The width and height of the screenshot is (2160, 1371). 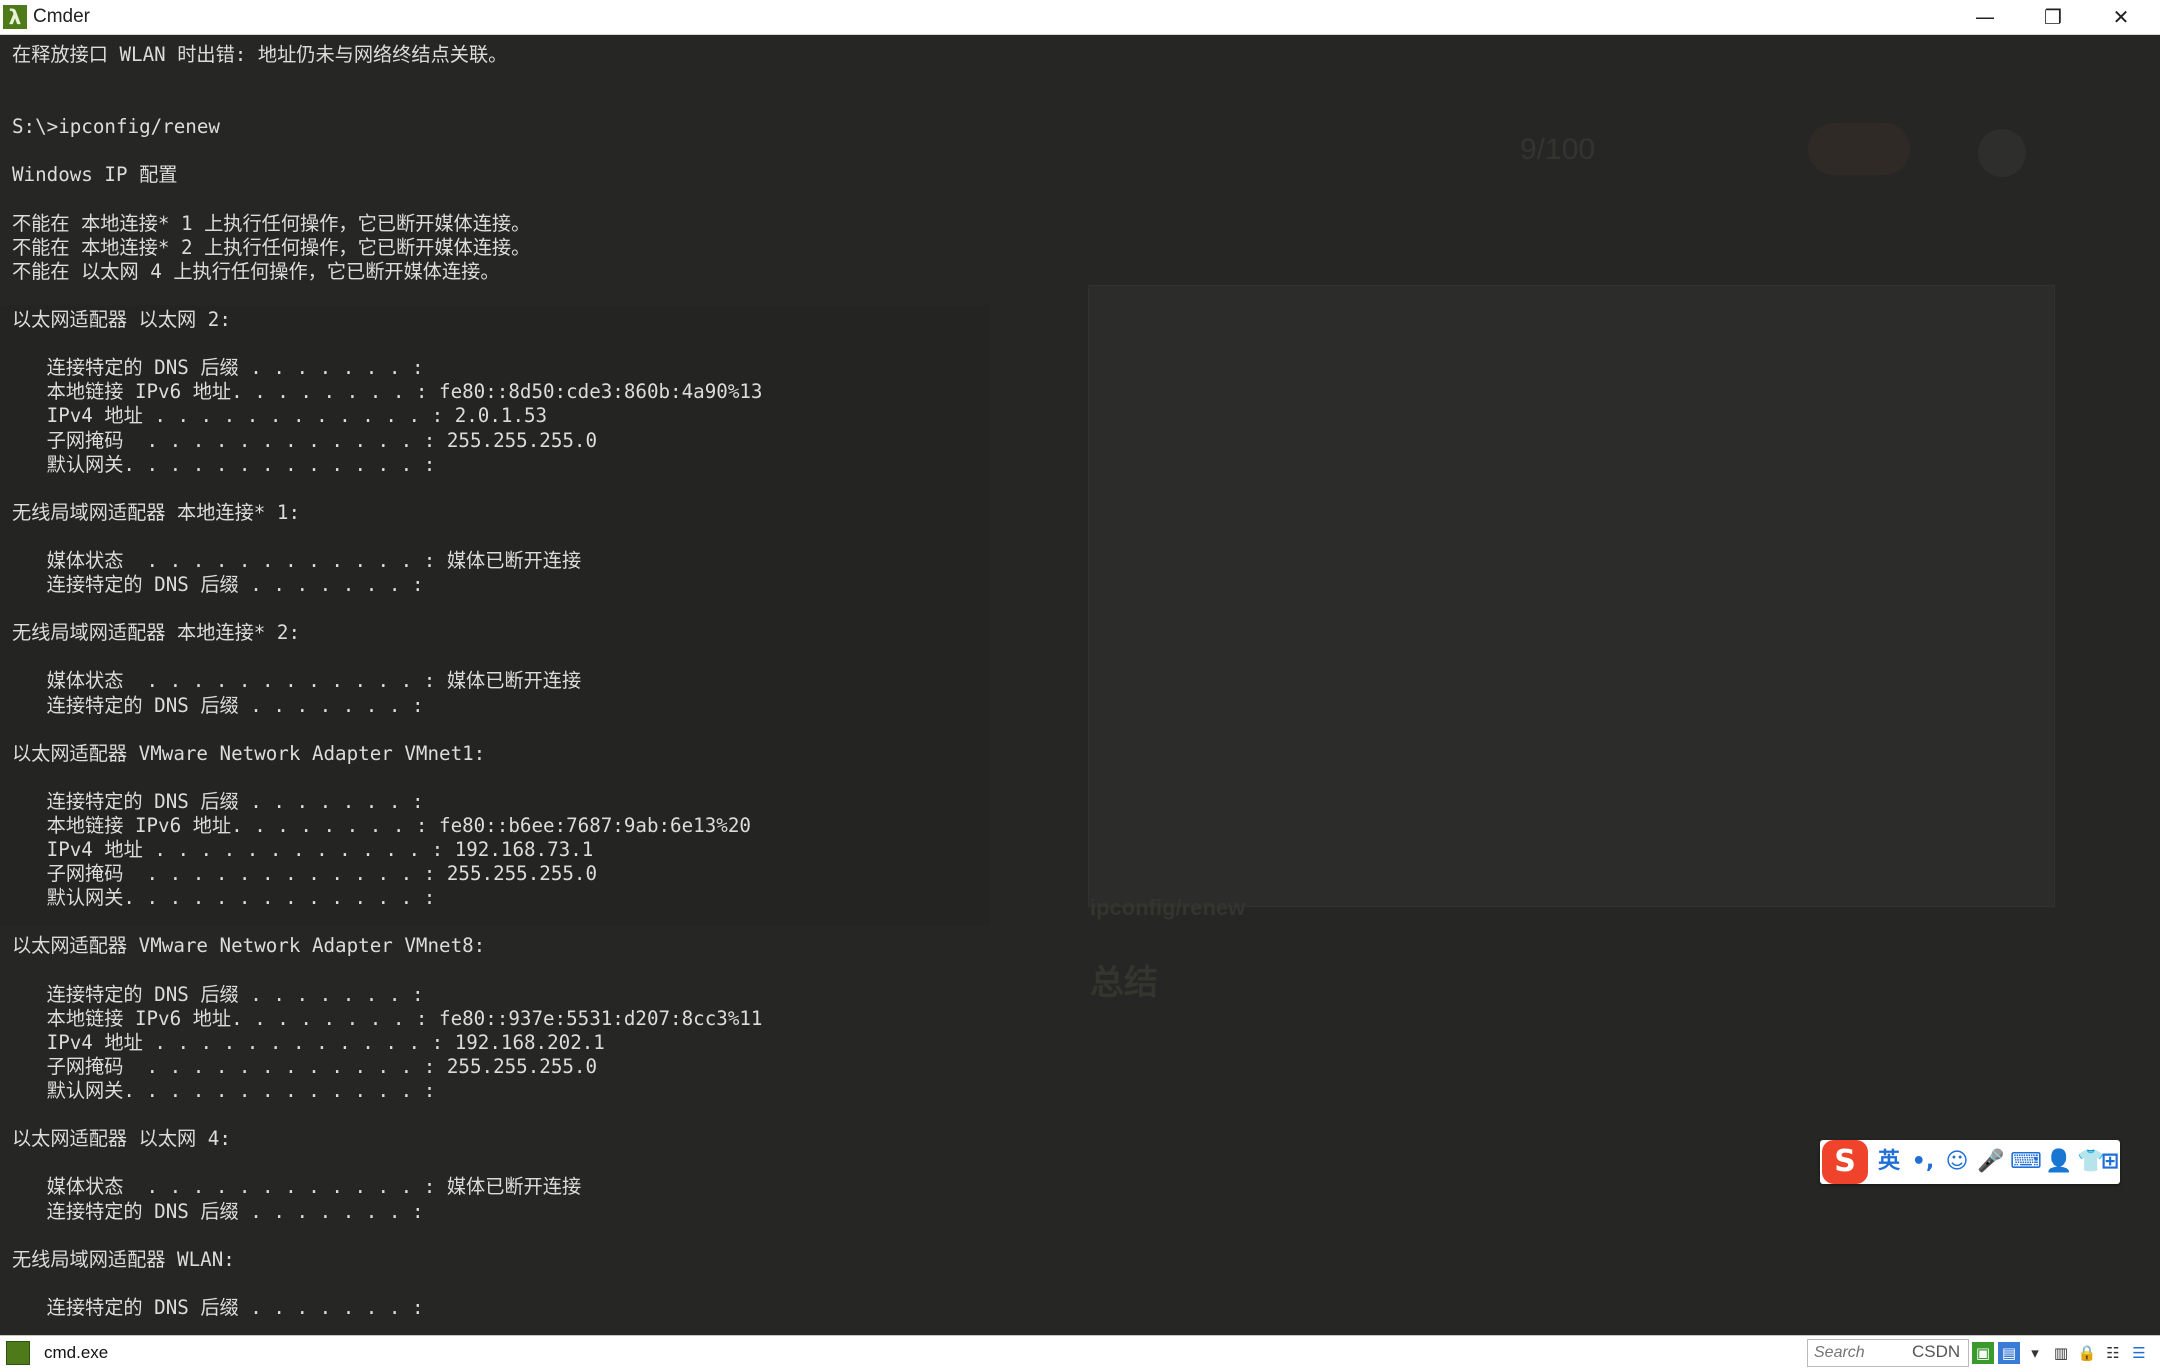 What do you see at coordinates (1957, 1162) in the screenshot?
I see `emoji-icon: ☺` at bounding box center [1957, 1162].